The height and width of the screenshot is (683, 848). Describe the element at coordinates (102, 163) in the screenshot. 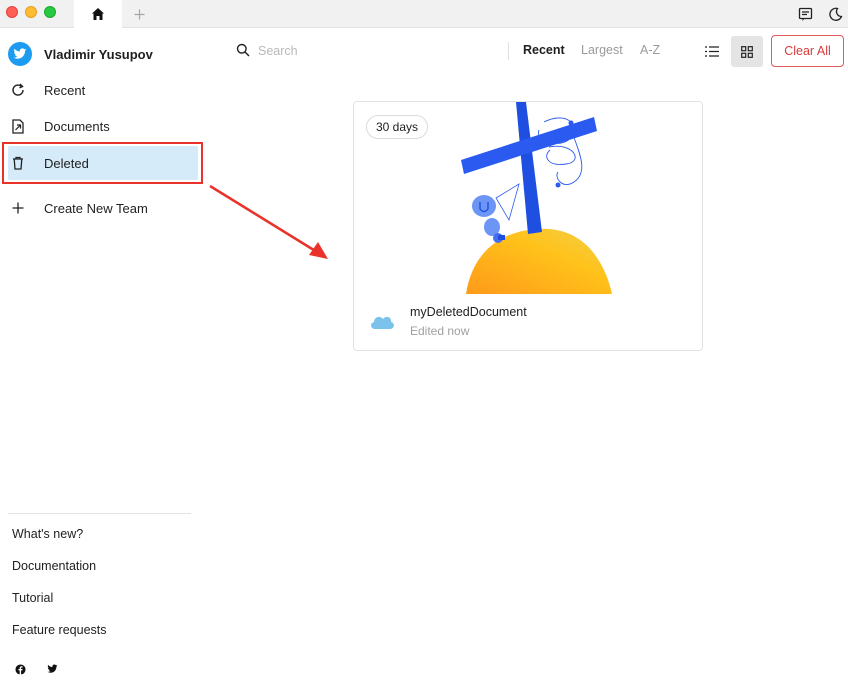

I see `annotation-highlight` at that location.